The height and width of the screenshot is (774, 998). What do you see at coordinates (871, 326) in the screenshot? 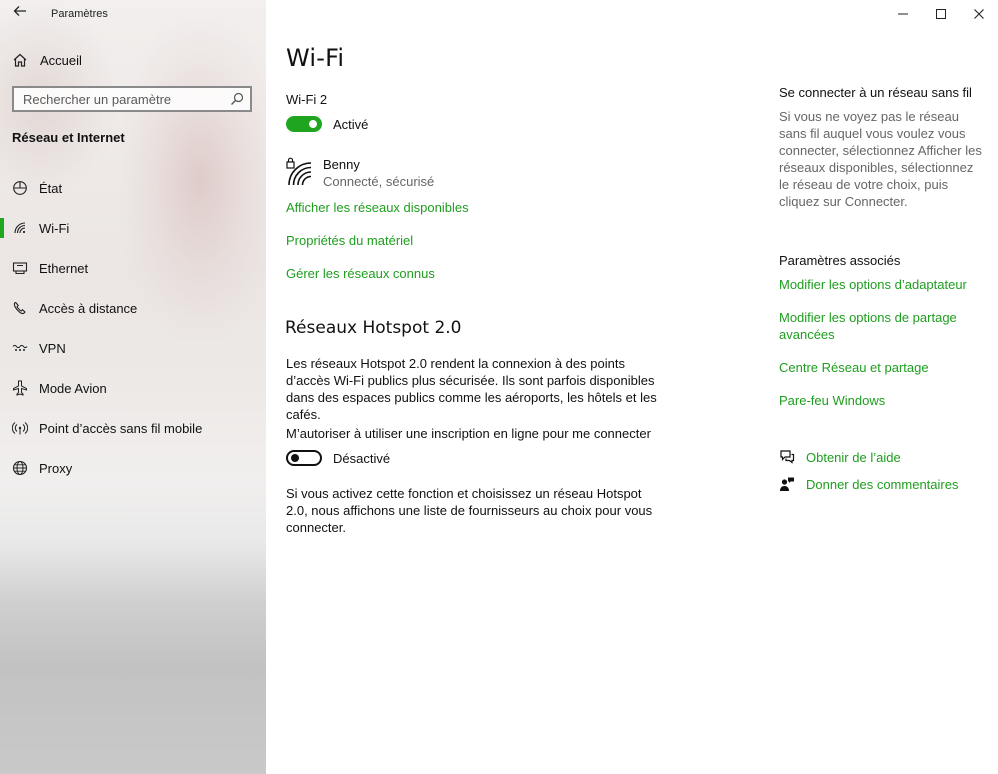
I see `advanced-sharing-link: Modifier les options de partage avancées` at bounding box center [871, 326].